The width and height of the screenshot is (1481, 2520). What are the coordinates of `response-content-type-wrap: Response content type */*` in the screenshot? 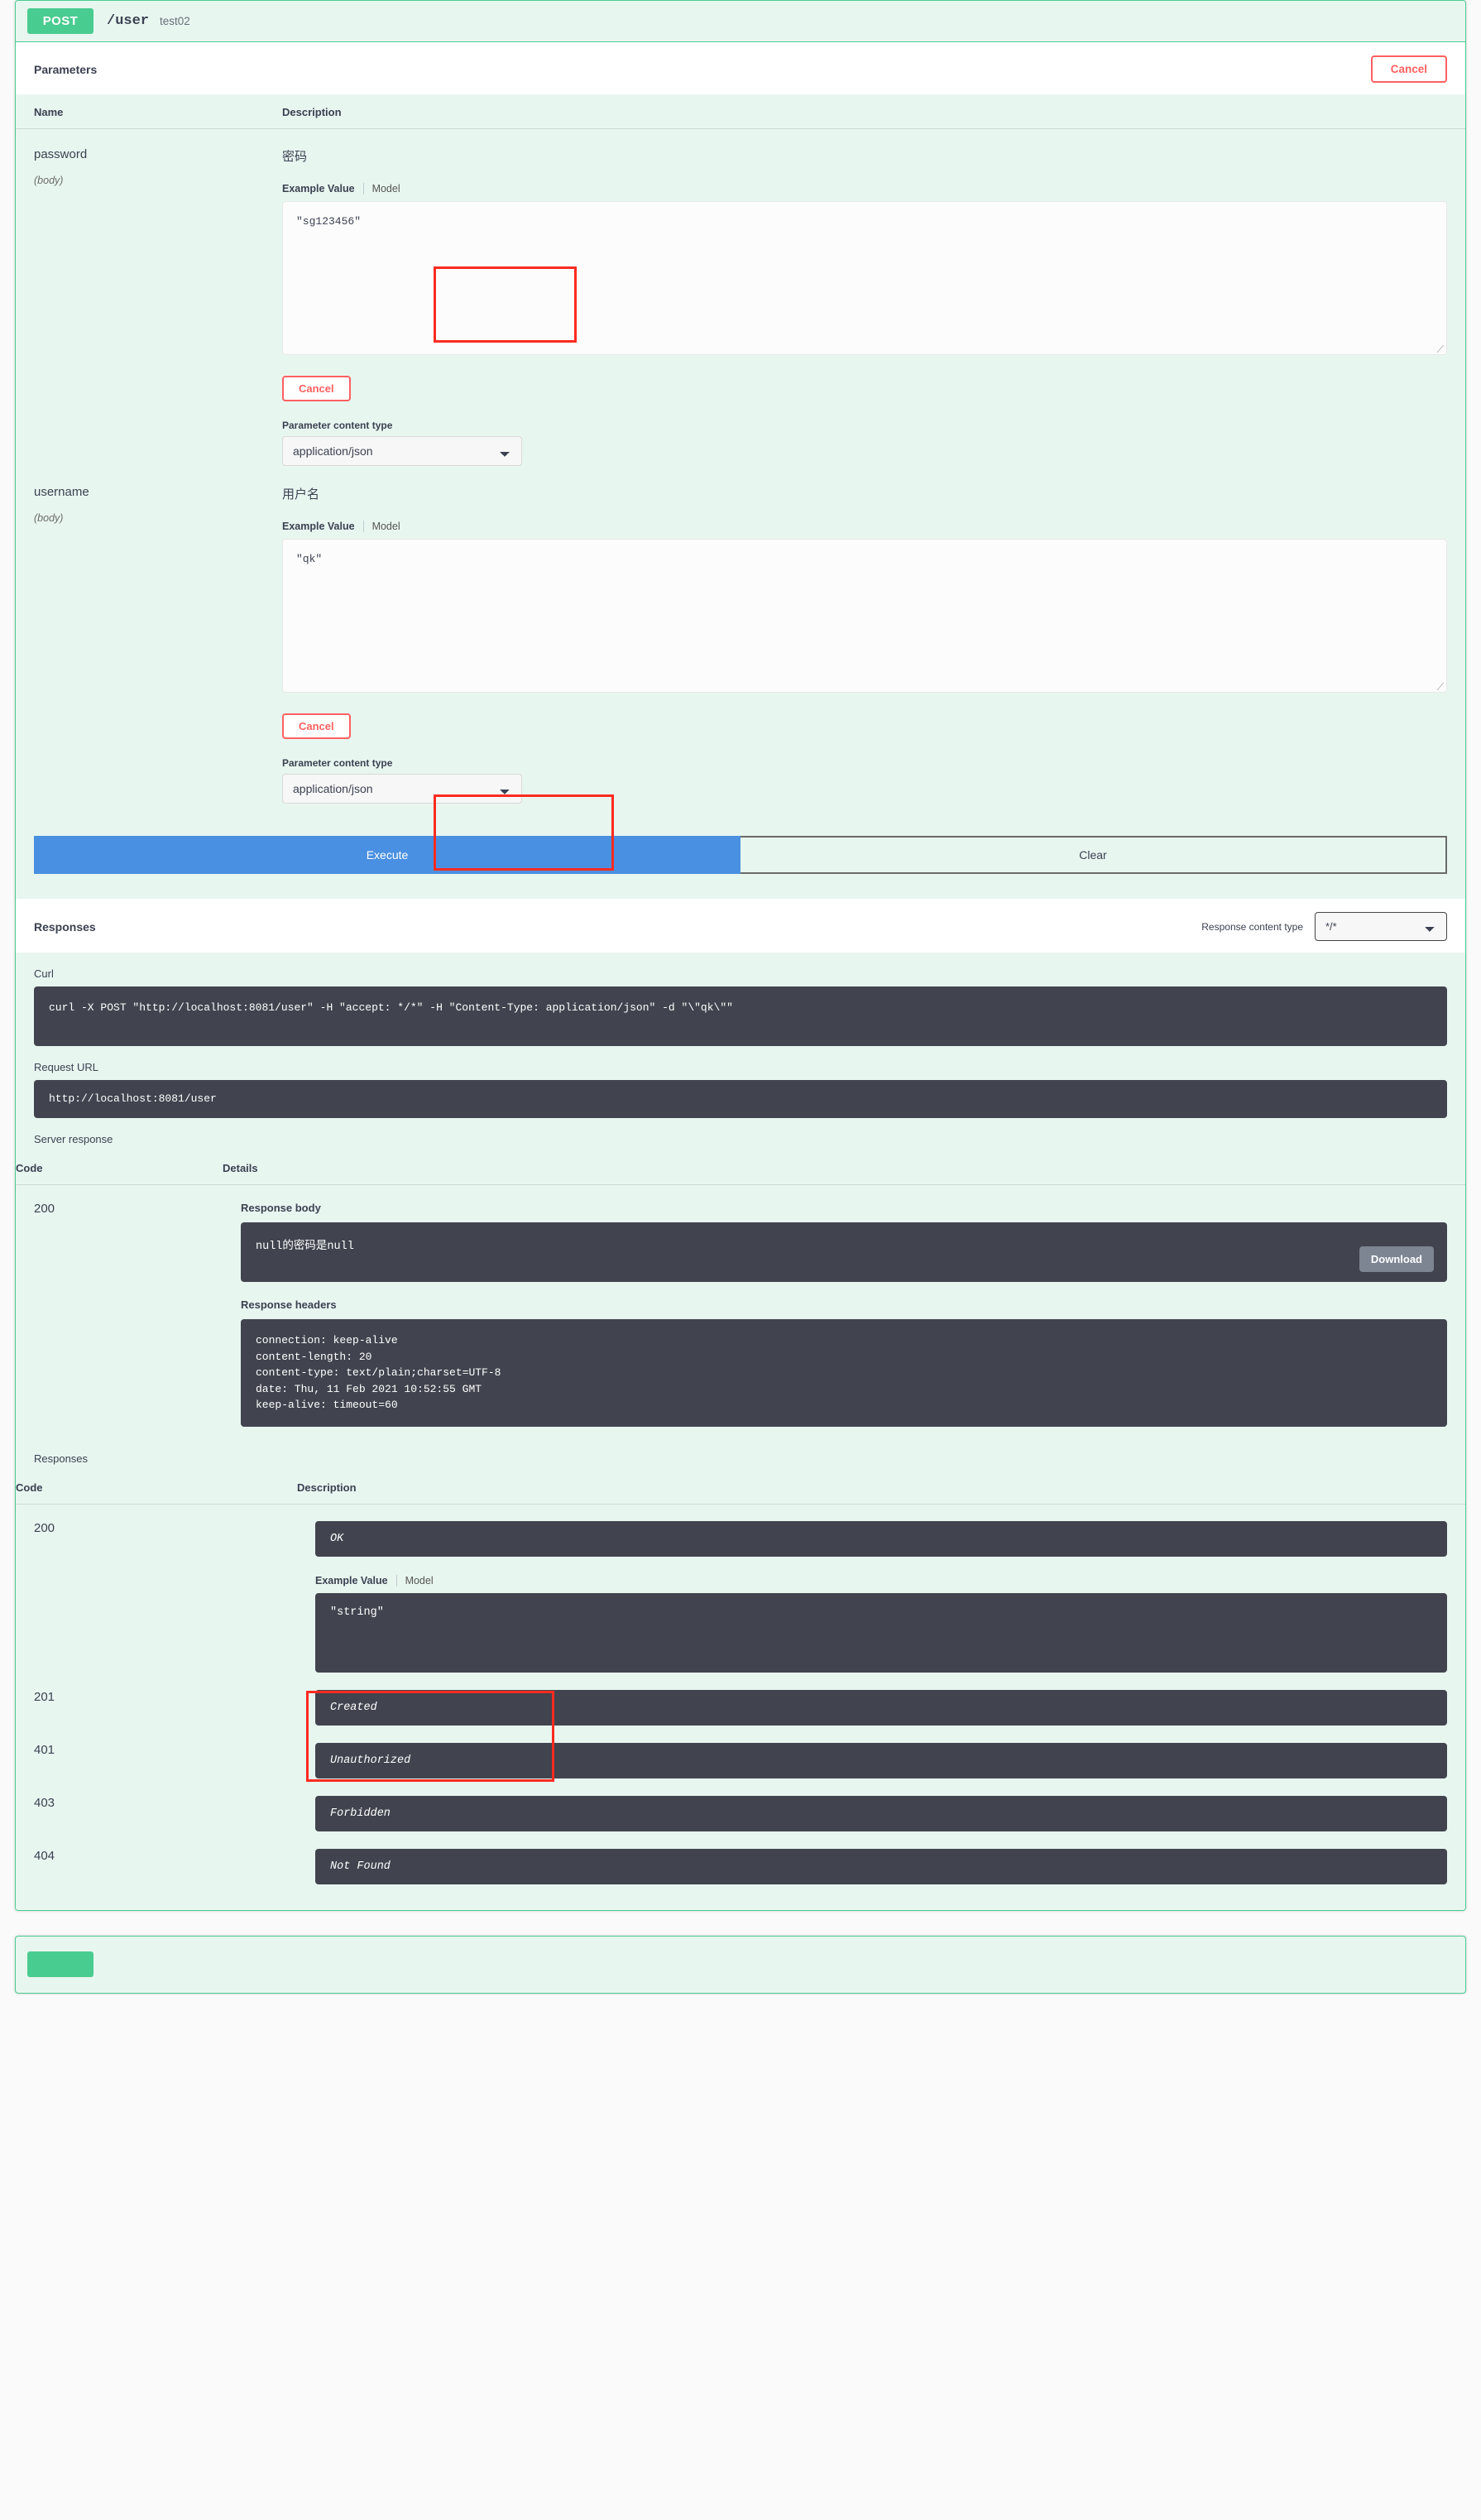 It's located at (1324, 926).